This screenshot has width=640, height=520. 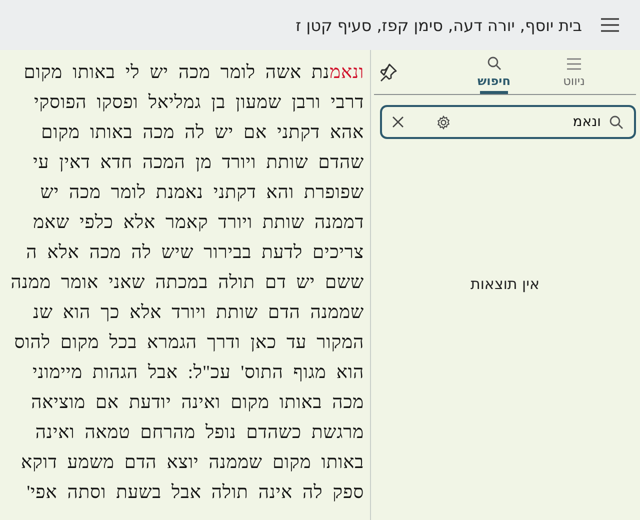 I want to click on text-line: צריכים לדעת בבירור שיש לה מכה אלא ה, so click(x=195, y=253).